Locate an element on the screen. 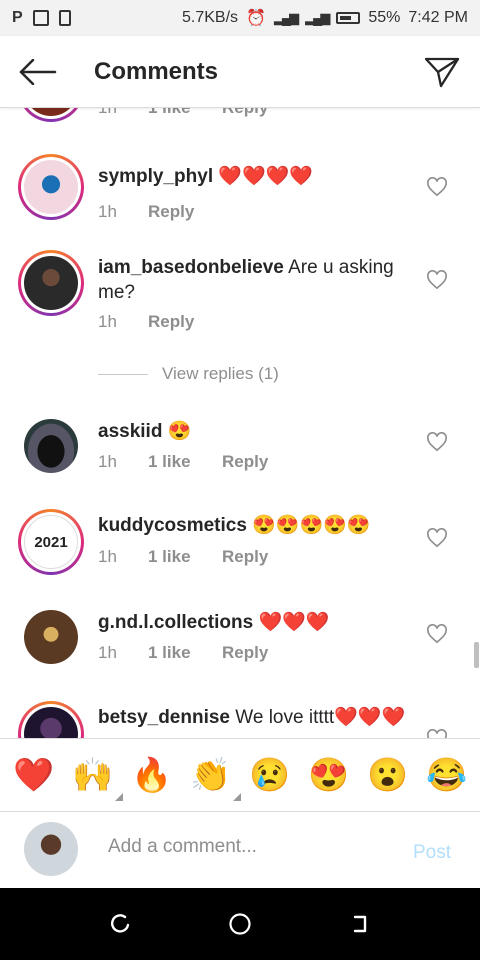  status-left: P is located at coordinates (41, 18).